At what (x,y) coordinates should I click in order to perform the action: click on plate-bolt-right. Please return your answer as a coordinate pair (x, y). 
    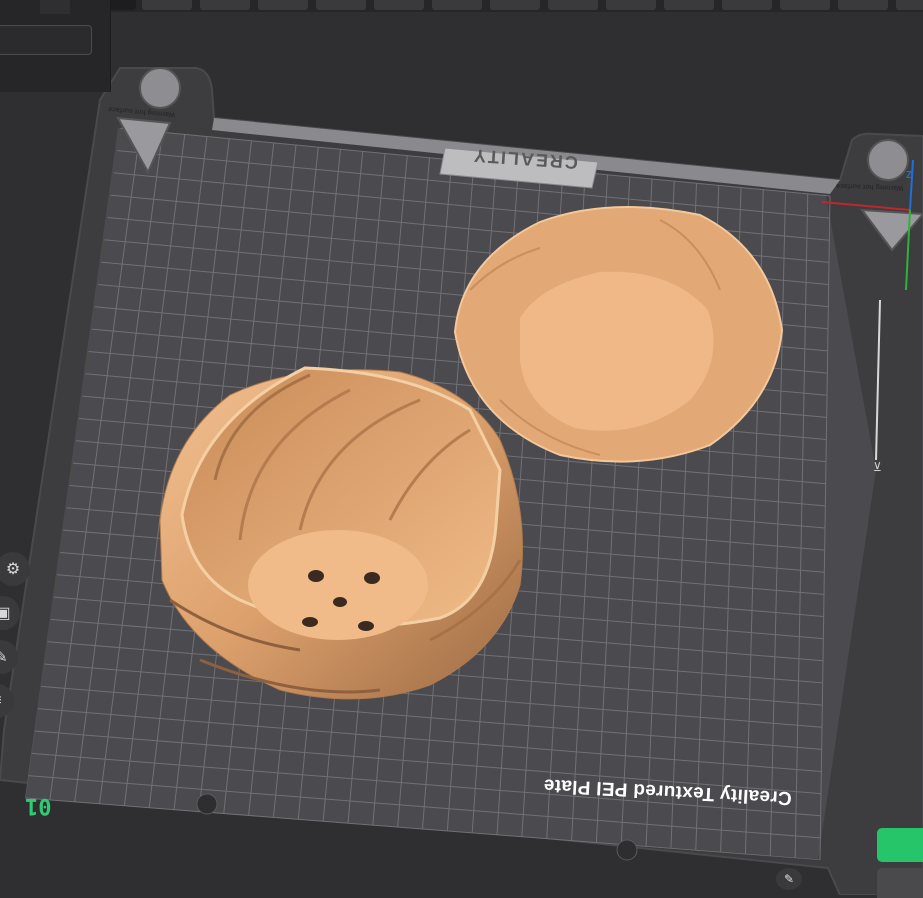
    Looking at the image, I should click on (627, 850).